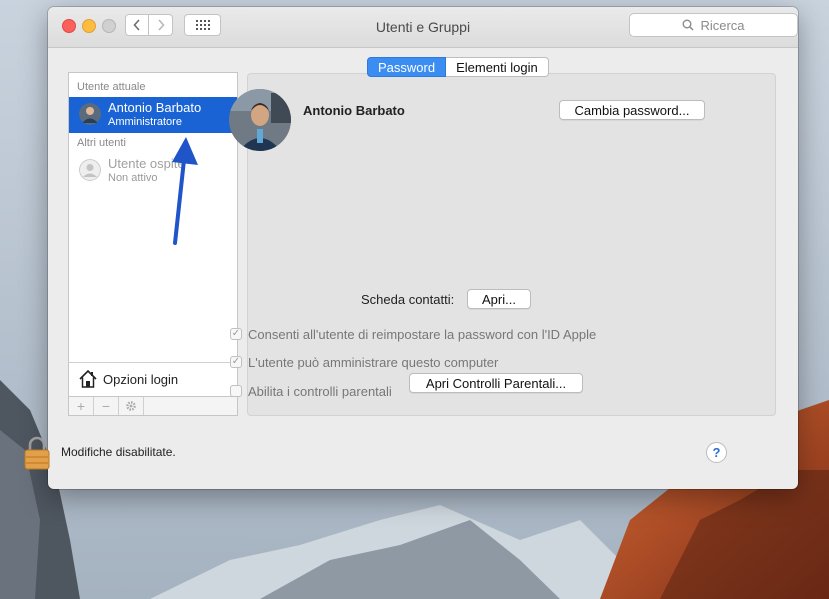 The width and height of the screenshot is (829, 599). What do you see at coordinates (688, 25) in the screenshot?
I see `search-icon` at bounding box center [688, 25].